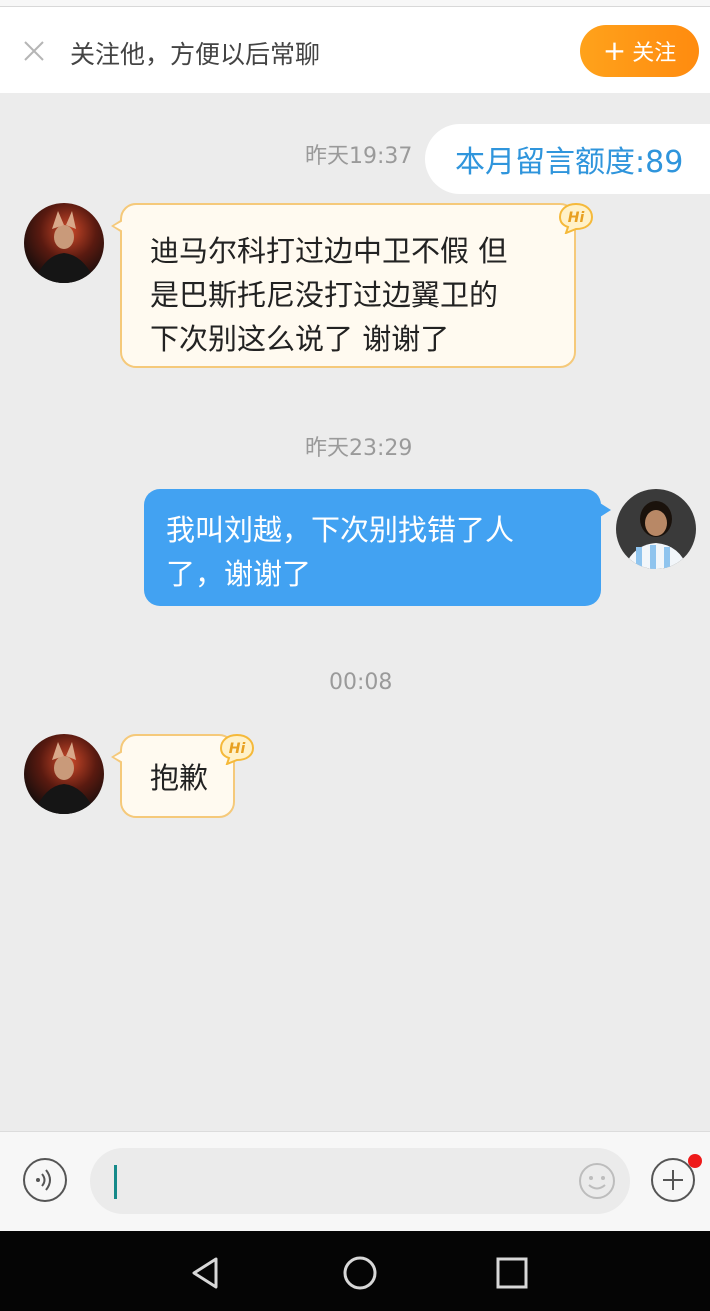  Describe the element at coordinates (206, 1273) in the screenshot. I see `back-icon` at that location.